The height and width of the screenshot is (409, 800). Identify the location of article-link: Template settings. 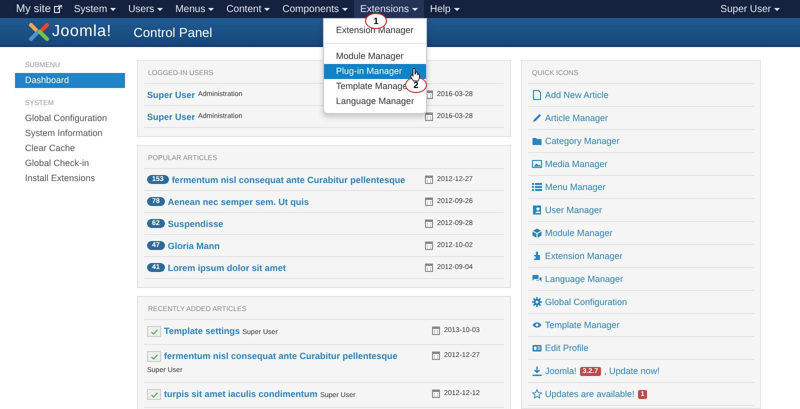
(202, 331).